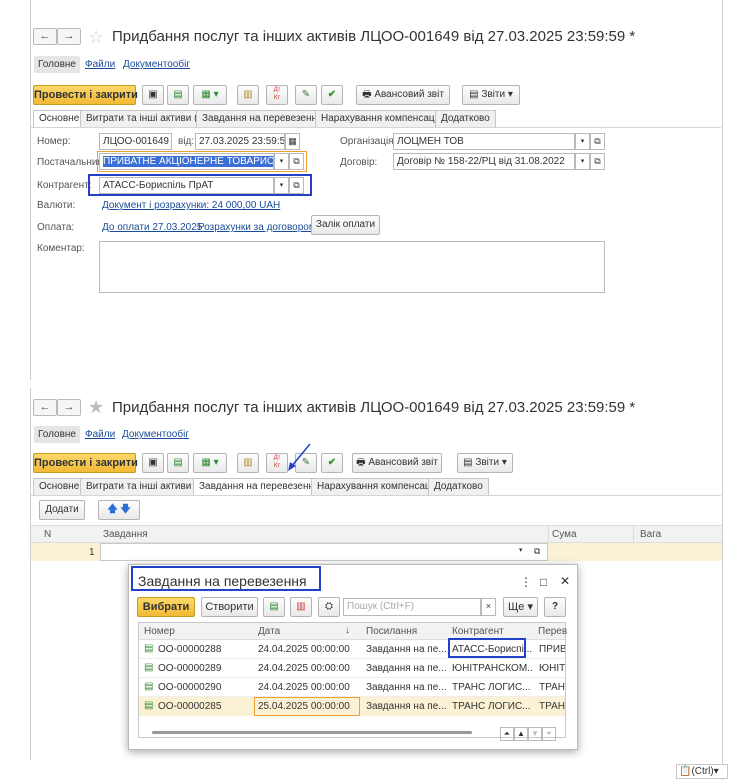  Describe the element at coordinates (277, 95) in the screenshot. I see `dt-kt-icon: Дт Кт` at that location.